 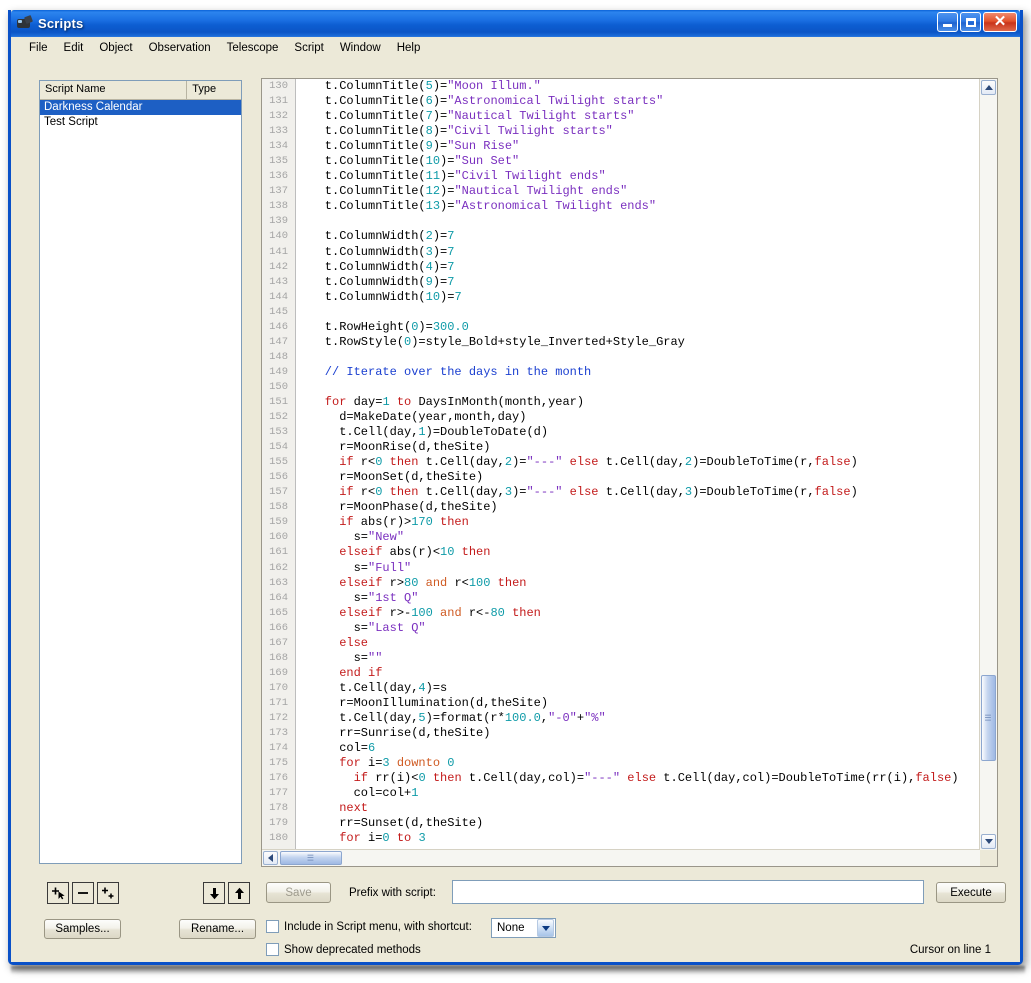 What do you see at coordinates (1000, 22) in the screenshot?
I see `close-button: ✕` at bounding box center [1000, 22].